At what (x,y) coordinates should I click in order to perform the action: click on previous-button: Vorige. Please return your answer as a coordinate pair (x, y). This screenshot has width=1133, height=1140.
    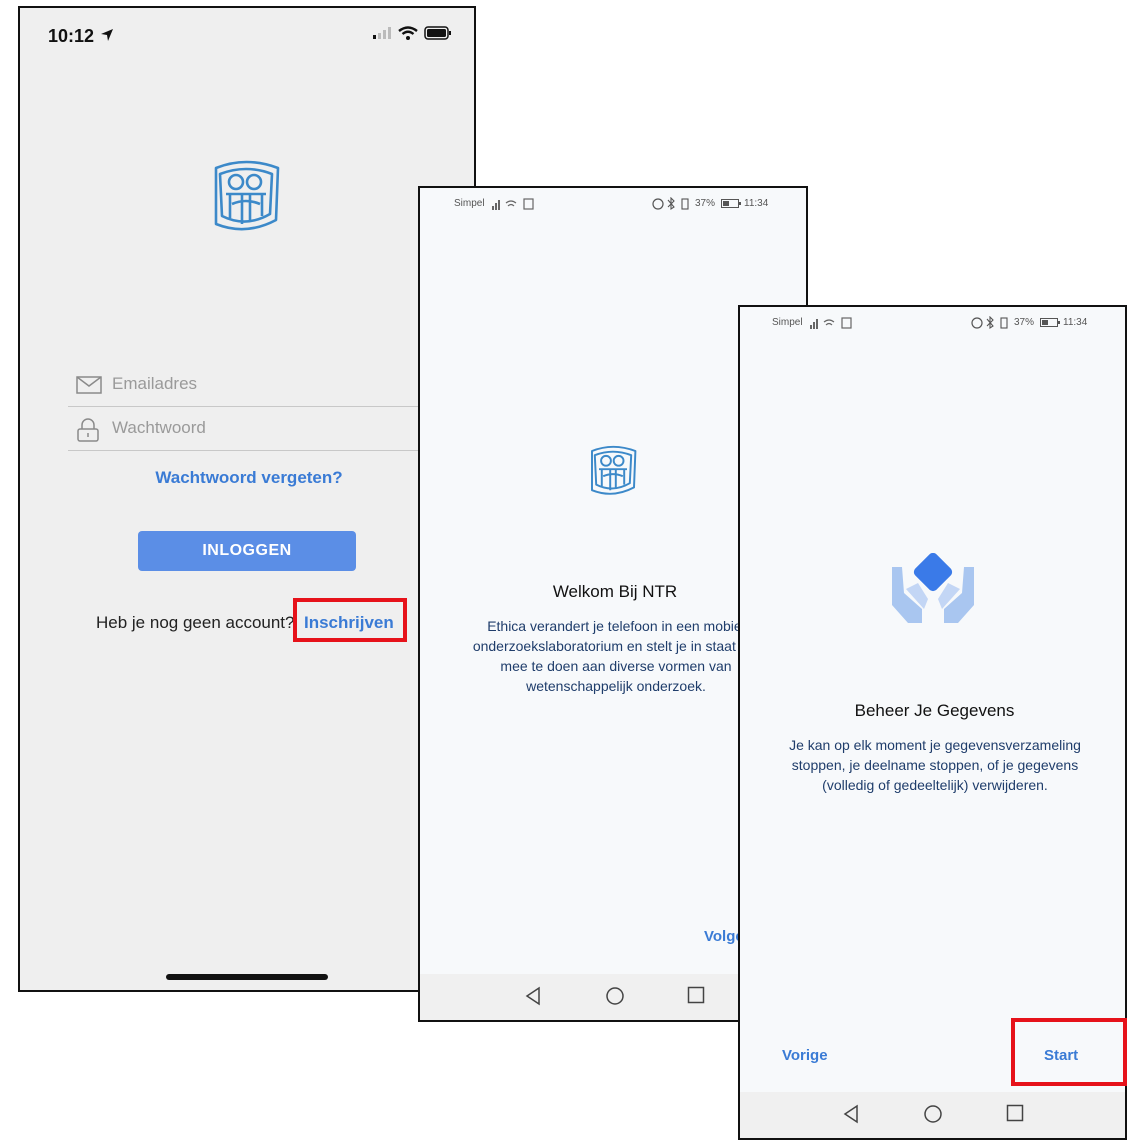
    Looking at the image, I should click on (805, 1055).